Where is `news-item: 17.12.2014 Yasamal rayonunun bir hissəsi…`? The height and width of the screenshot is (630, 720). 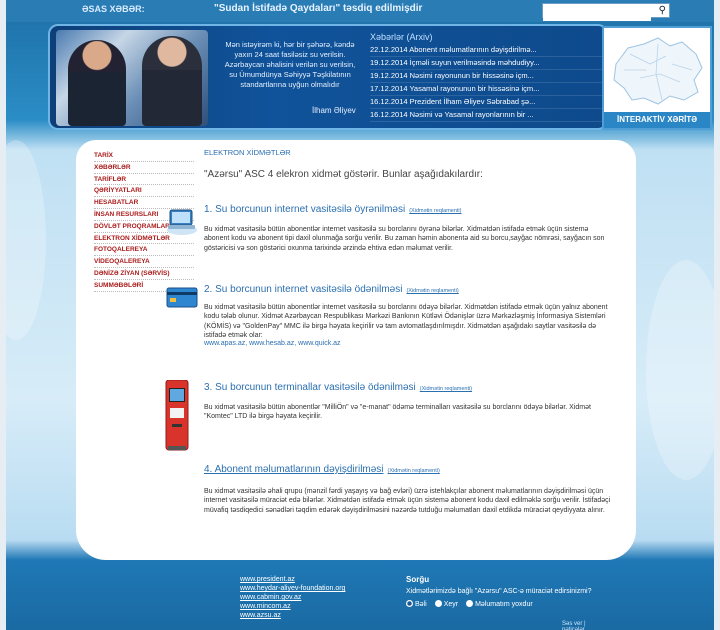
news-item: 17.12.2014 Yasamal rayonunun bir hissəsi… is located at coordinates (488, 89).